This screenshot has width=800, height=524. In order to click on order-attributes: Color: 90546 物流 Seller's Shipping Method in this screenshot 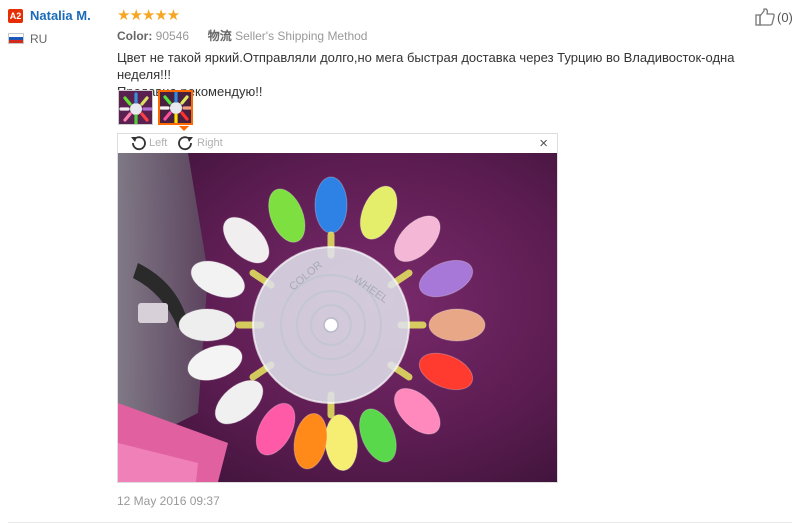, I will do `click(242, 35)`.